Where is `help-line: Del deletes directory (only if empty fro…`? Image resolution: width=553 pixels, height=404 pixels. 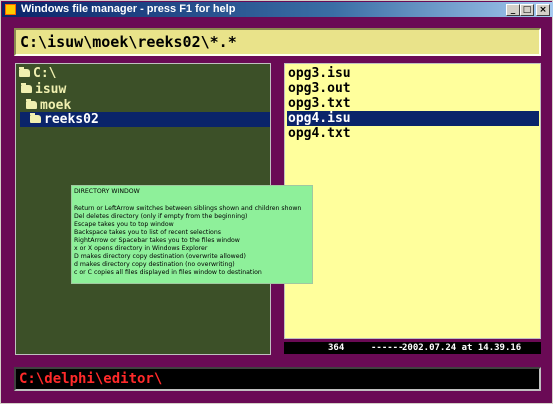
help-line: Del deletes directory (only if empty fro… is located at coordinates (161, 216).